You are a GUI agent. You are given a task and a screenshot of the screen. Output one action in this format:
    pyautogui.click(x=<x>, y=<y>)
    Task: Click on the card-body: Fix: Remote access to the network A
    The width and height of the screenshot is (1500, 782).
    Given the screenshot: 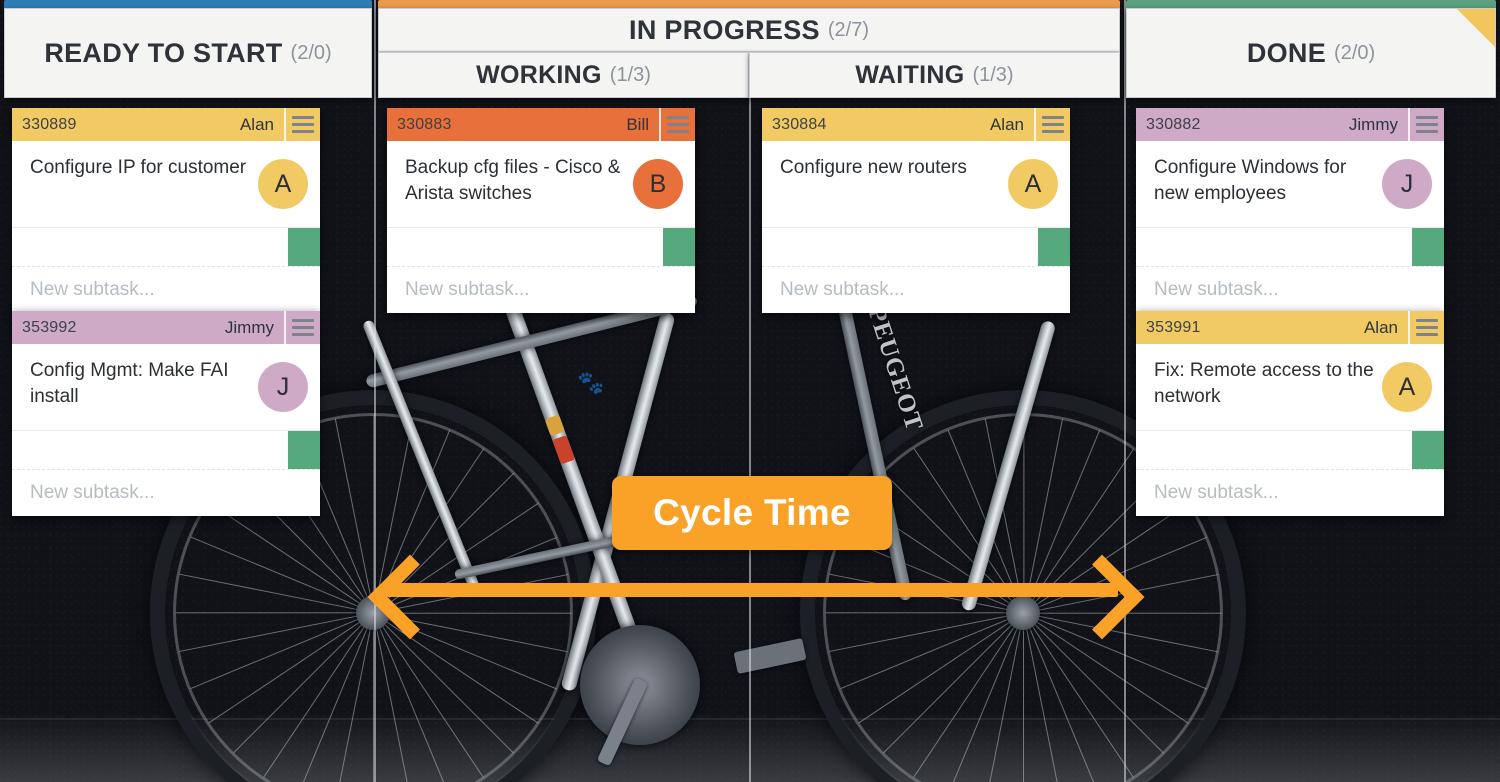 What is the action you would take?
    pyautogui.click(x=1290, y=387)
    